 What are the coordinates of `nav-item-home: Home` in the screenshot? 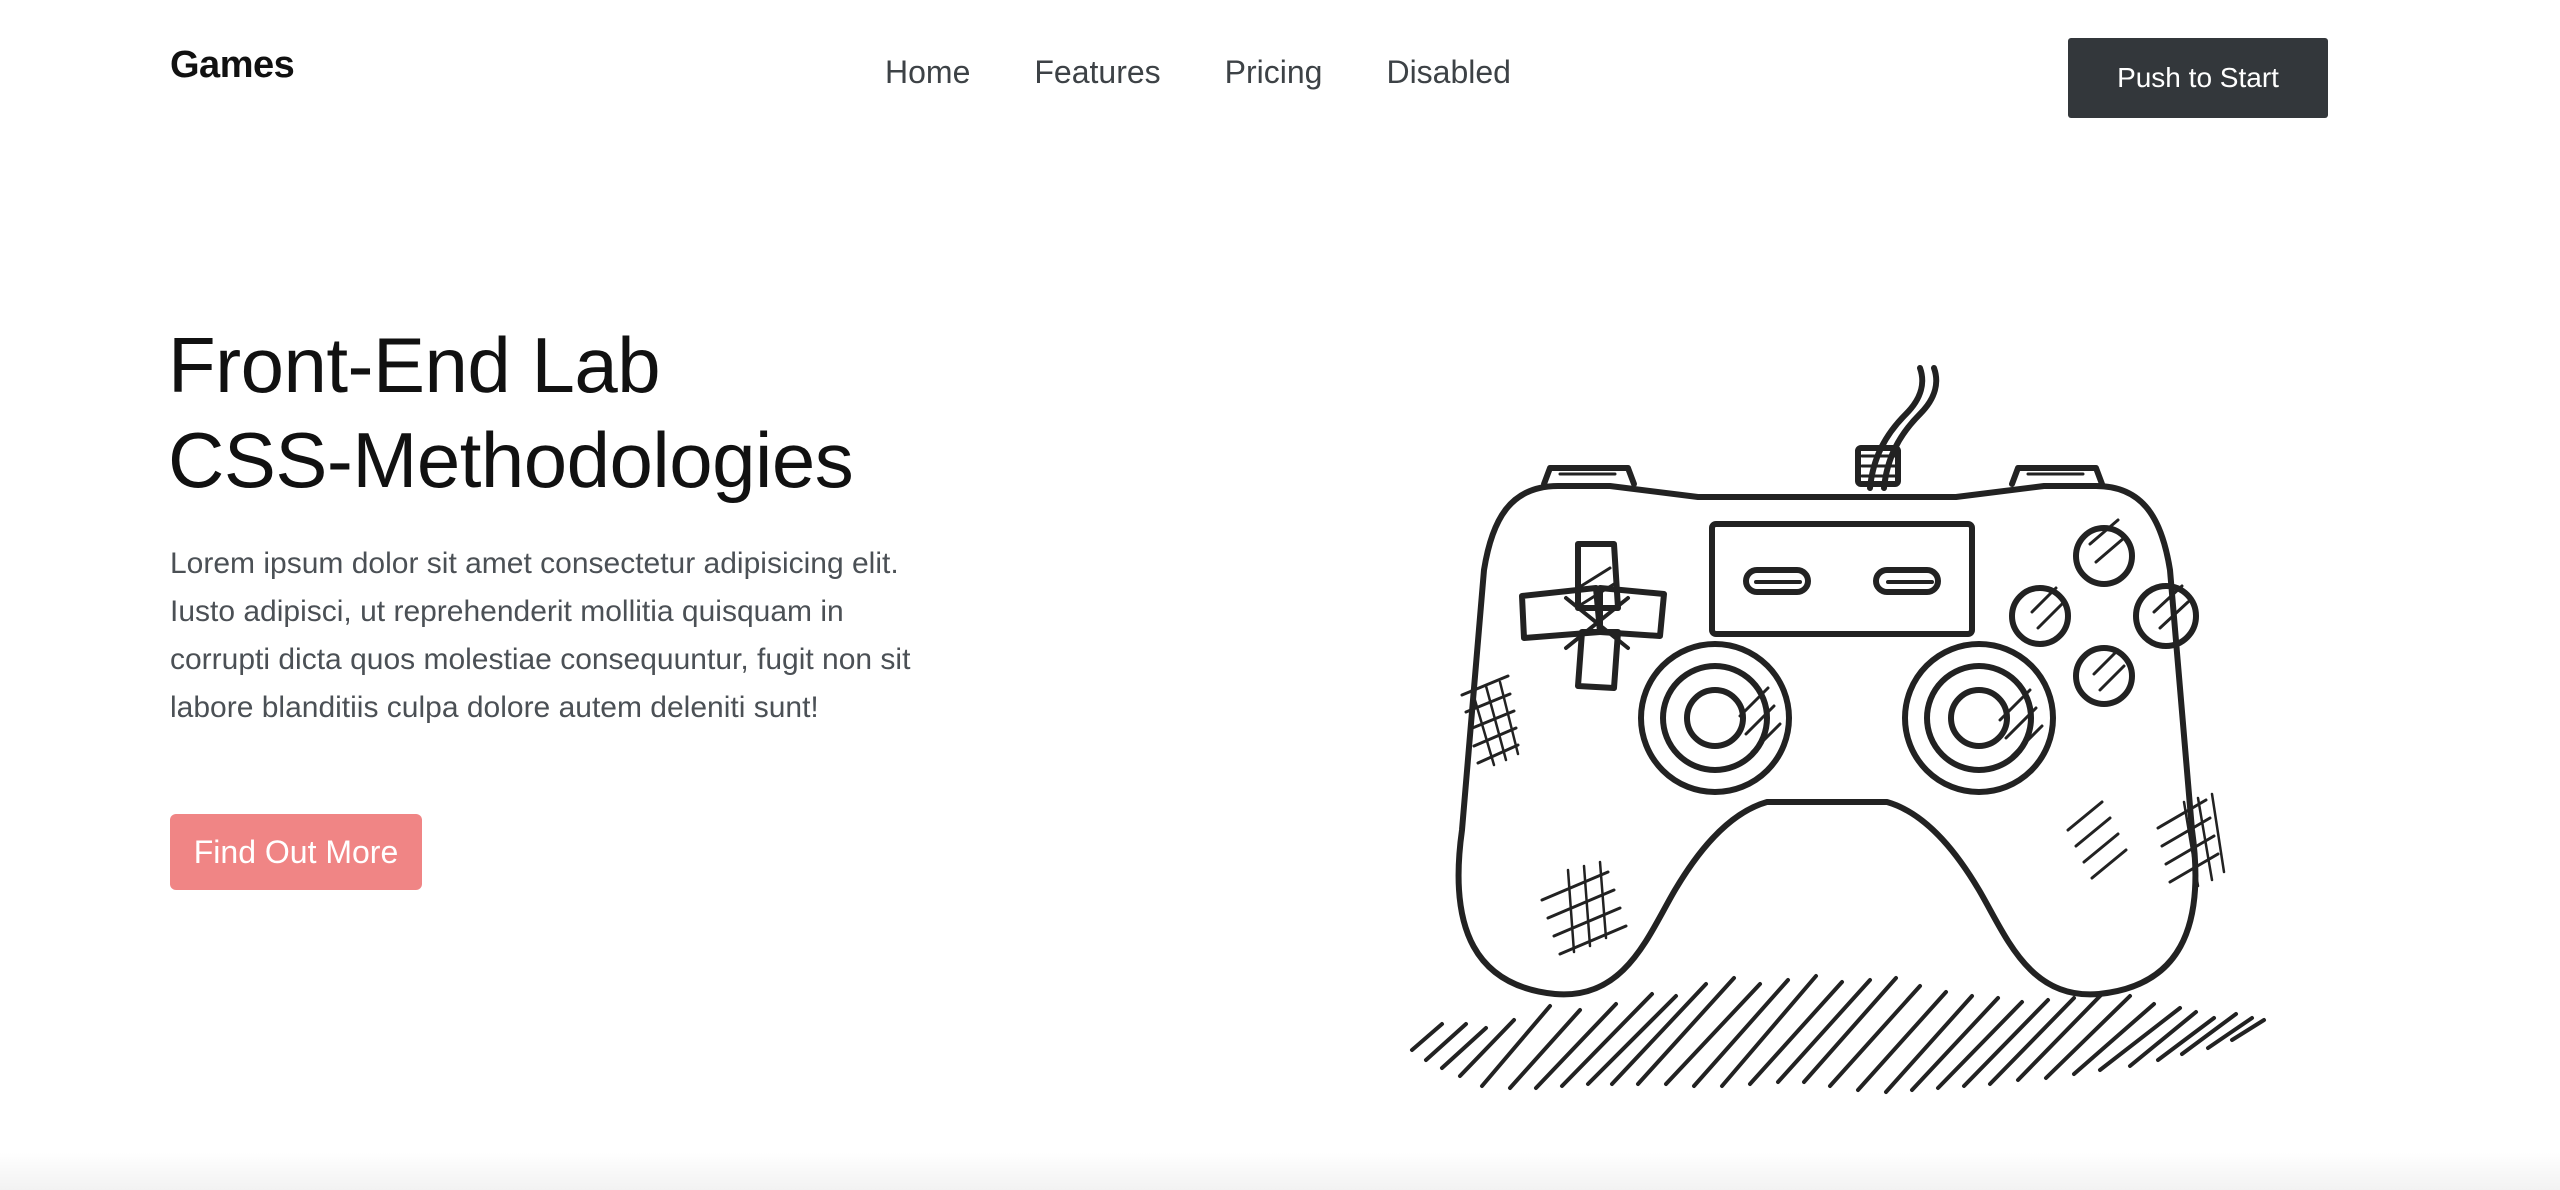 It's located at (927, 72).